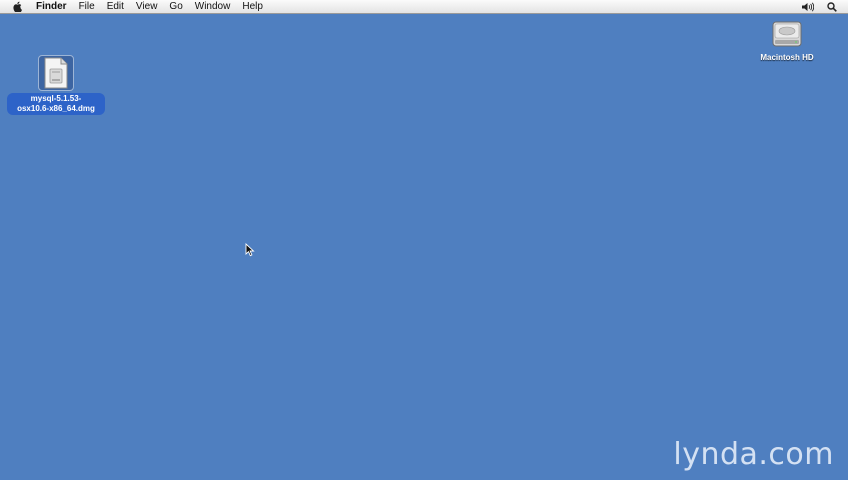  I want to click on desktop-icon-label: mysql-5.1.53- osx10.6-x86_64.dmg, so click(56, 104).